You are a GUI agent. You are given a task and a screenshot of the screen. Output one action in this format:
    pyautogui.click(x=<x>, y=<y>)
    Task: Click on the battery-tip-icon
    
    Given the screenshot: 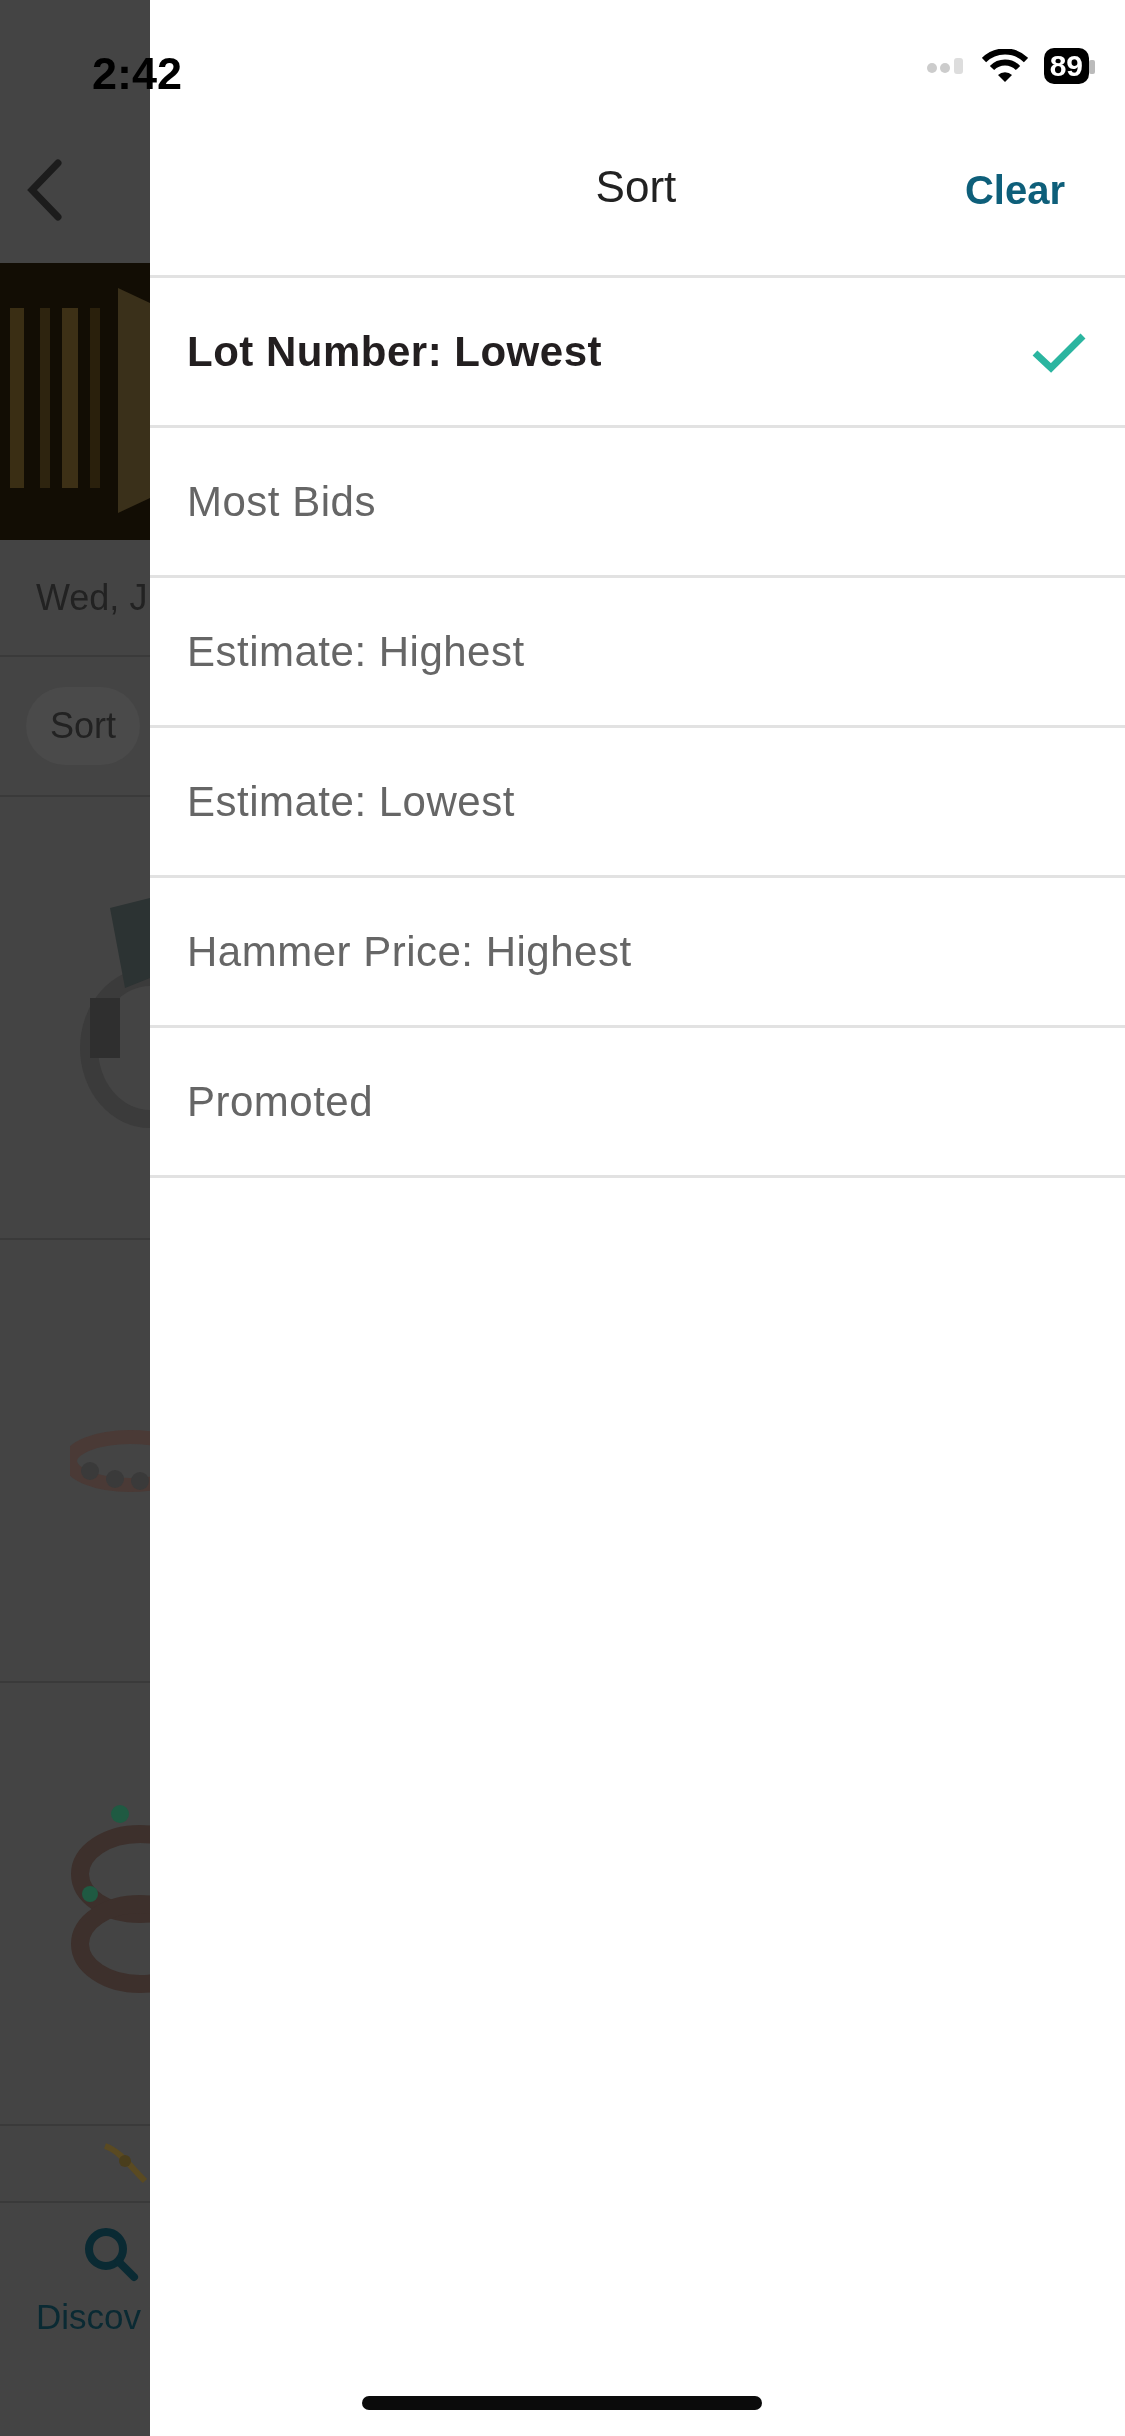 What is the action you would take?
    pyautogui.click(x=1092, y=66)
    